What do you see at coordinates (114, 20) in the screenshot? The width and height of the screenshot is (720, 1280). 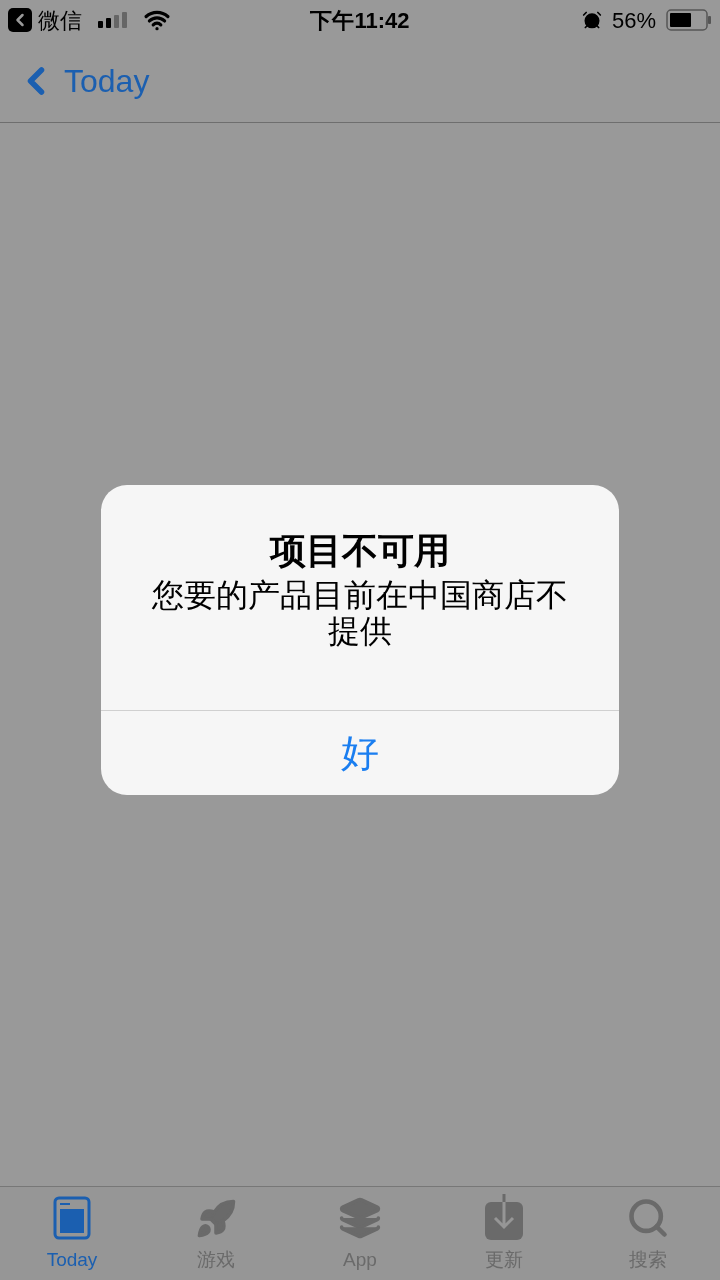 I see `signal-icon` at bounding box center [114, 20].